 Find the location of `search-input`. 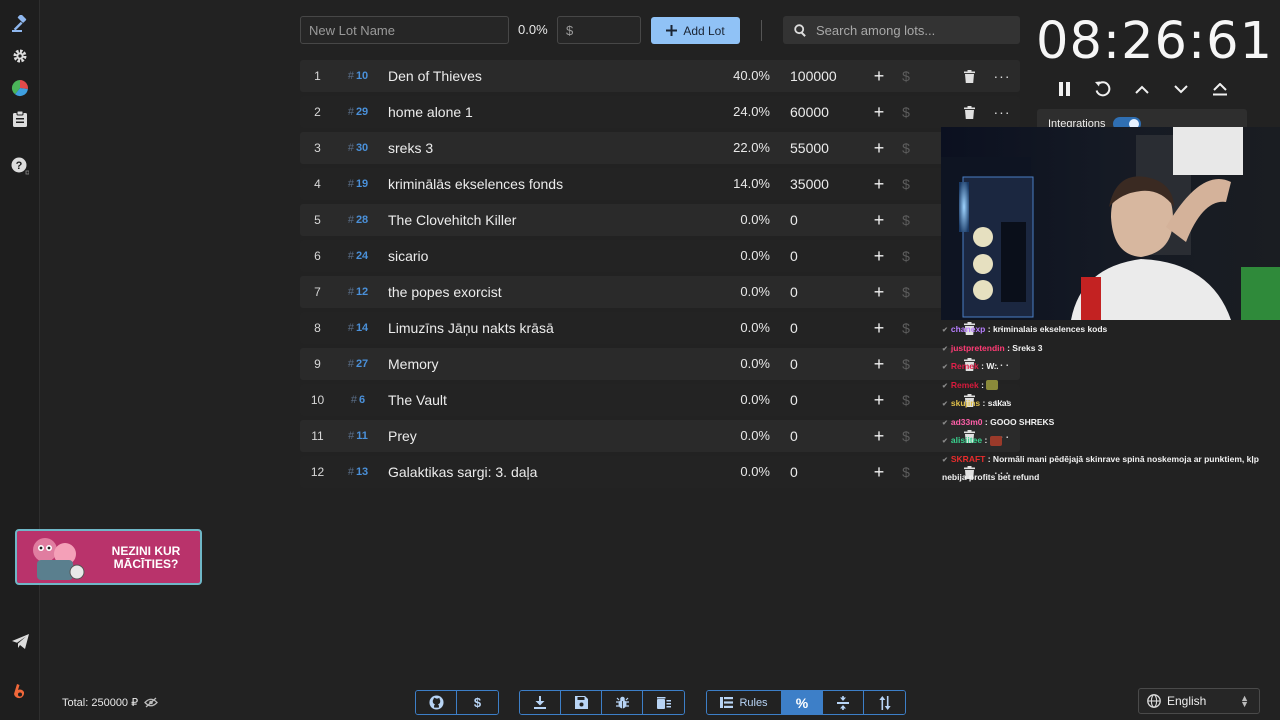

search-input is located at coordinates (911, 30).